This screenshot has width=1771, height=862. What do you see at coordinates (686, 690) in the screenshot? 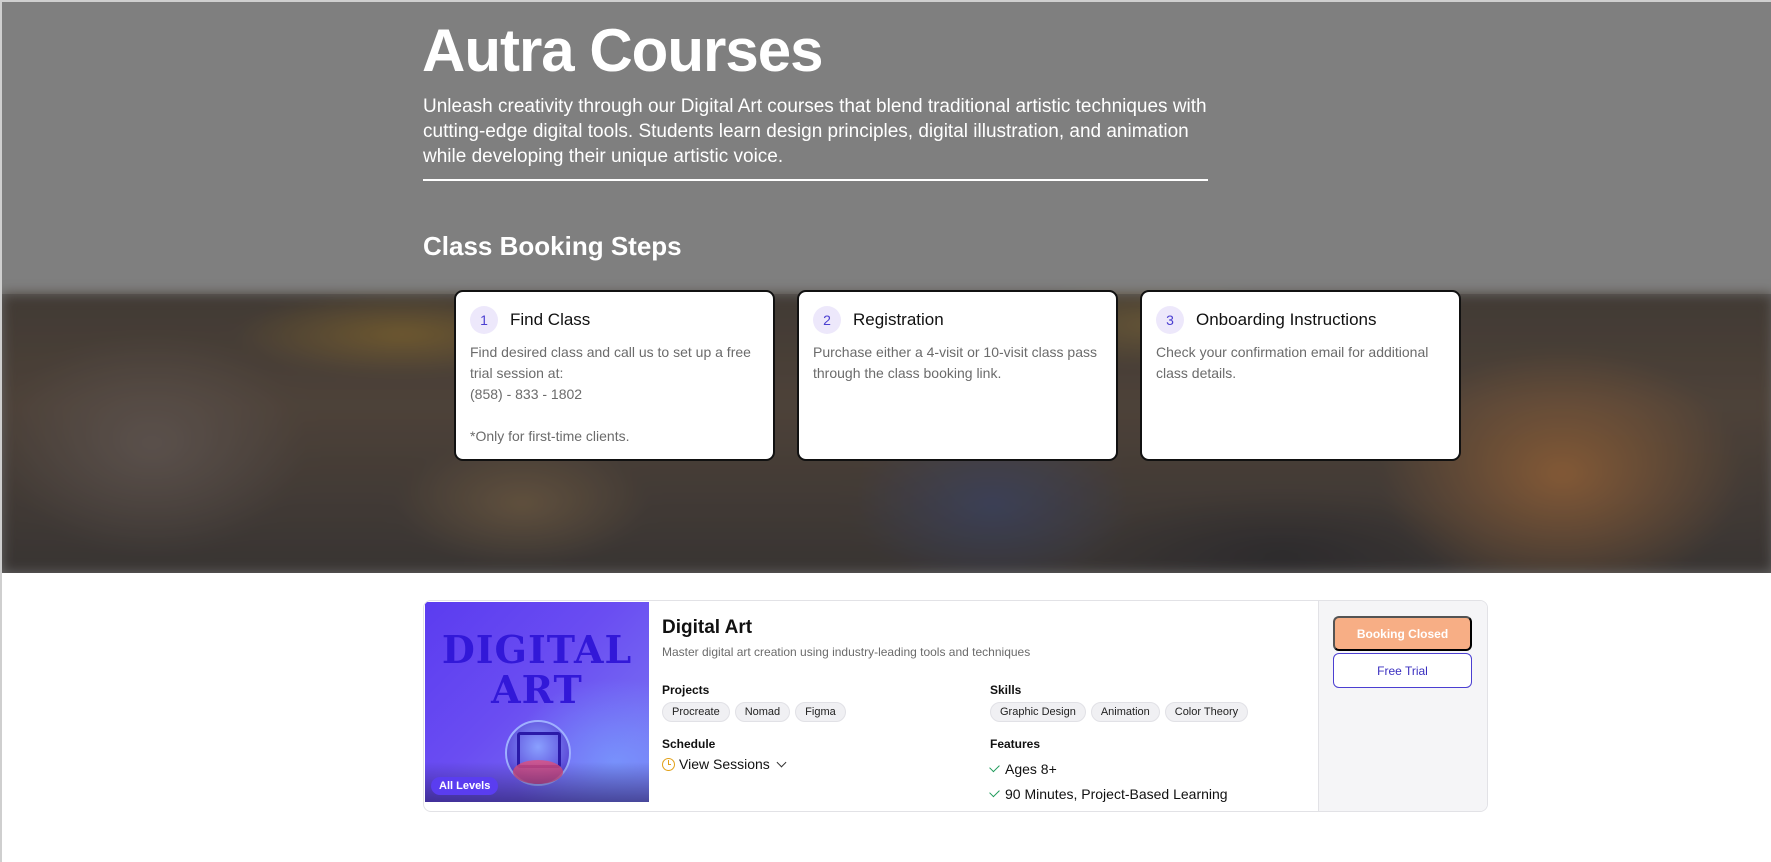
I see `projects-label: Projects` at bounding box center [686, 690].